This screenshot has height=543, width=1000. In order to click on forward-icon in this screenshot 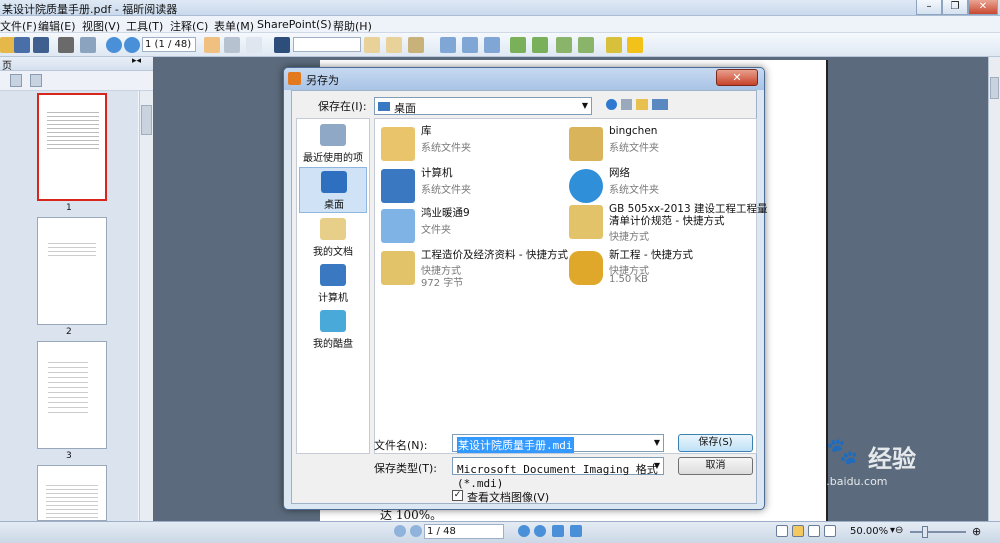, I will do `click(576, 531)`.